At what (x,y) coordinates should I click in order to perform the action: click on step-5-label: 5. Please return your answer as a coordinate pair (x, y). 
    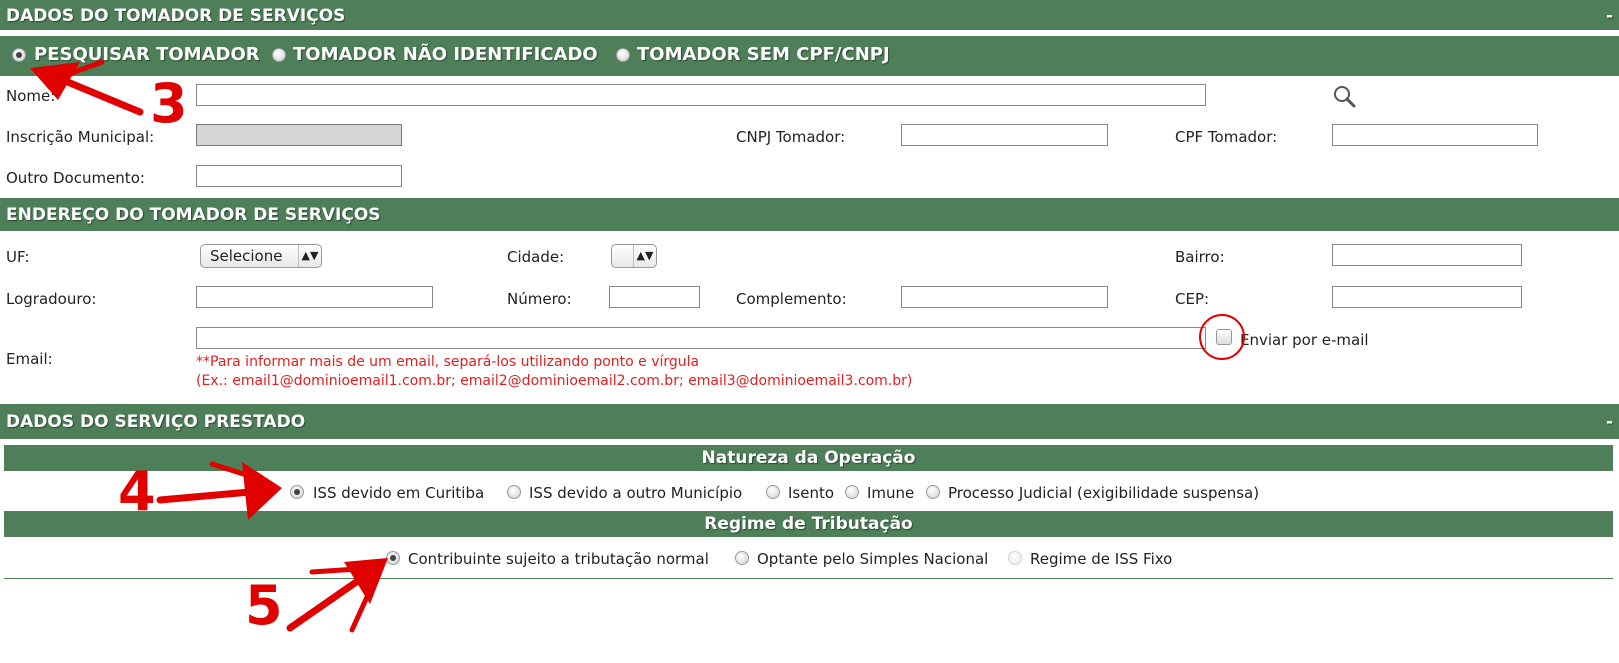
    Looking at the image, I should click on (264, 605).